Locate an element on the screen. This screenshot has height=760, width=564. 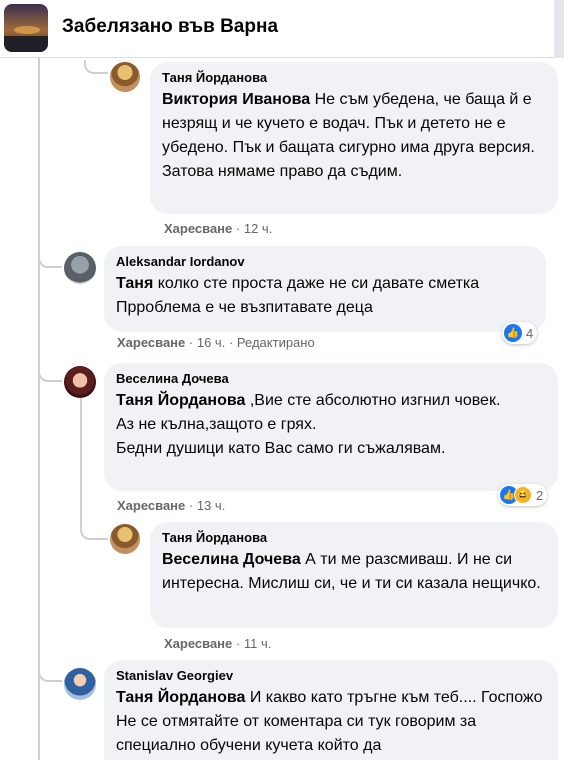
group-title: Забелязано във Варна is located at coordinates (170, 27).